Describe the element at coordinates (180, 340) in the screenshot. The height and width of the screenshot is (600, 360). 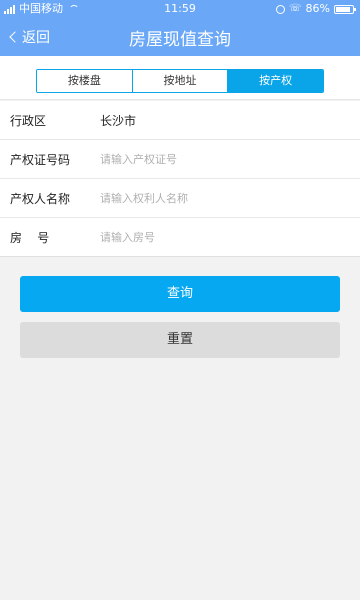
I see `reset-button: 重置` at that location.